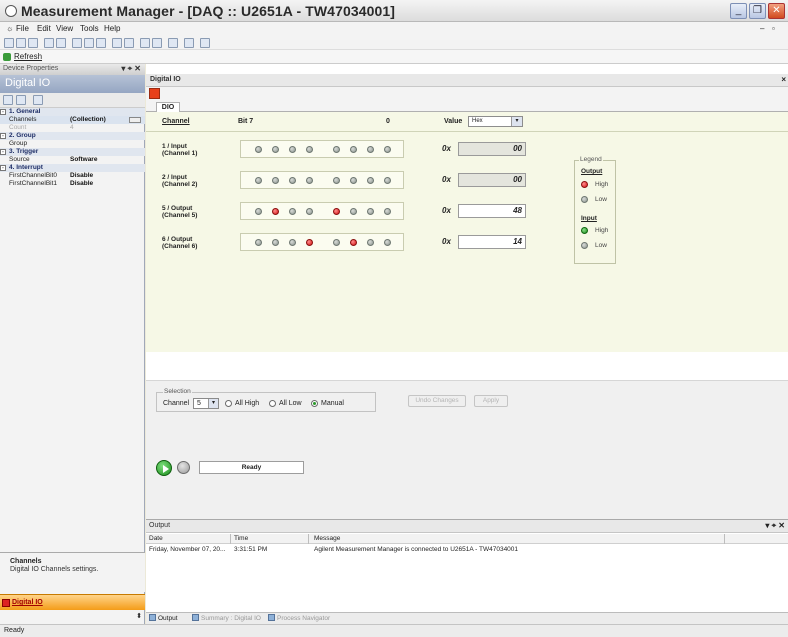 The width and height of the screenshot is (788, 637). I want to click on open-icon, so click(21, 43).